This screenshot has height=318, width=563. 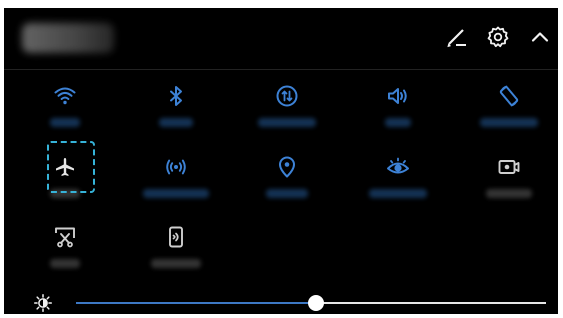 What do you see at coordinates (287, 96) in the screenshot?
I see `mobile-data-icon` at bounding box center [287, 96].